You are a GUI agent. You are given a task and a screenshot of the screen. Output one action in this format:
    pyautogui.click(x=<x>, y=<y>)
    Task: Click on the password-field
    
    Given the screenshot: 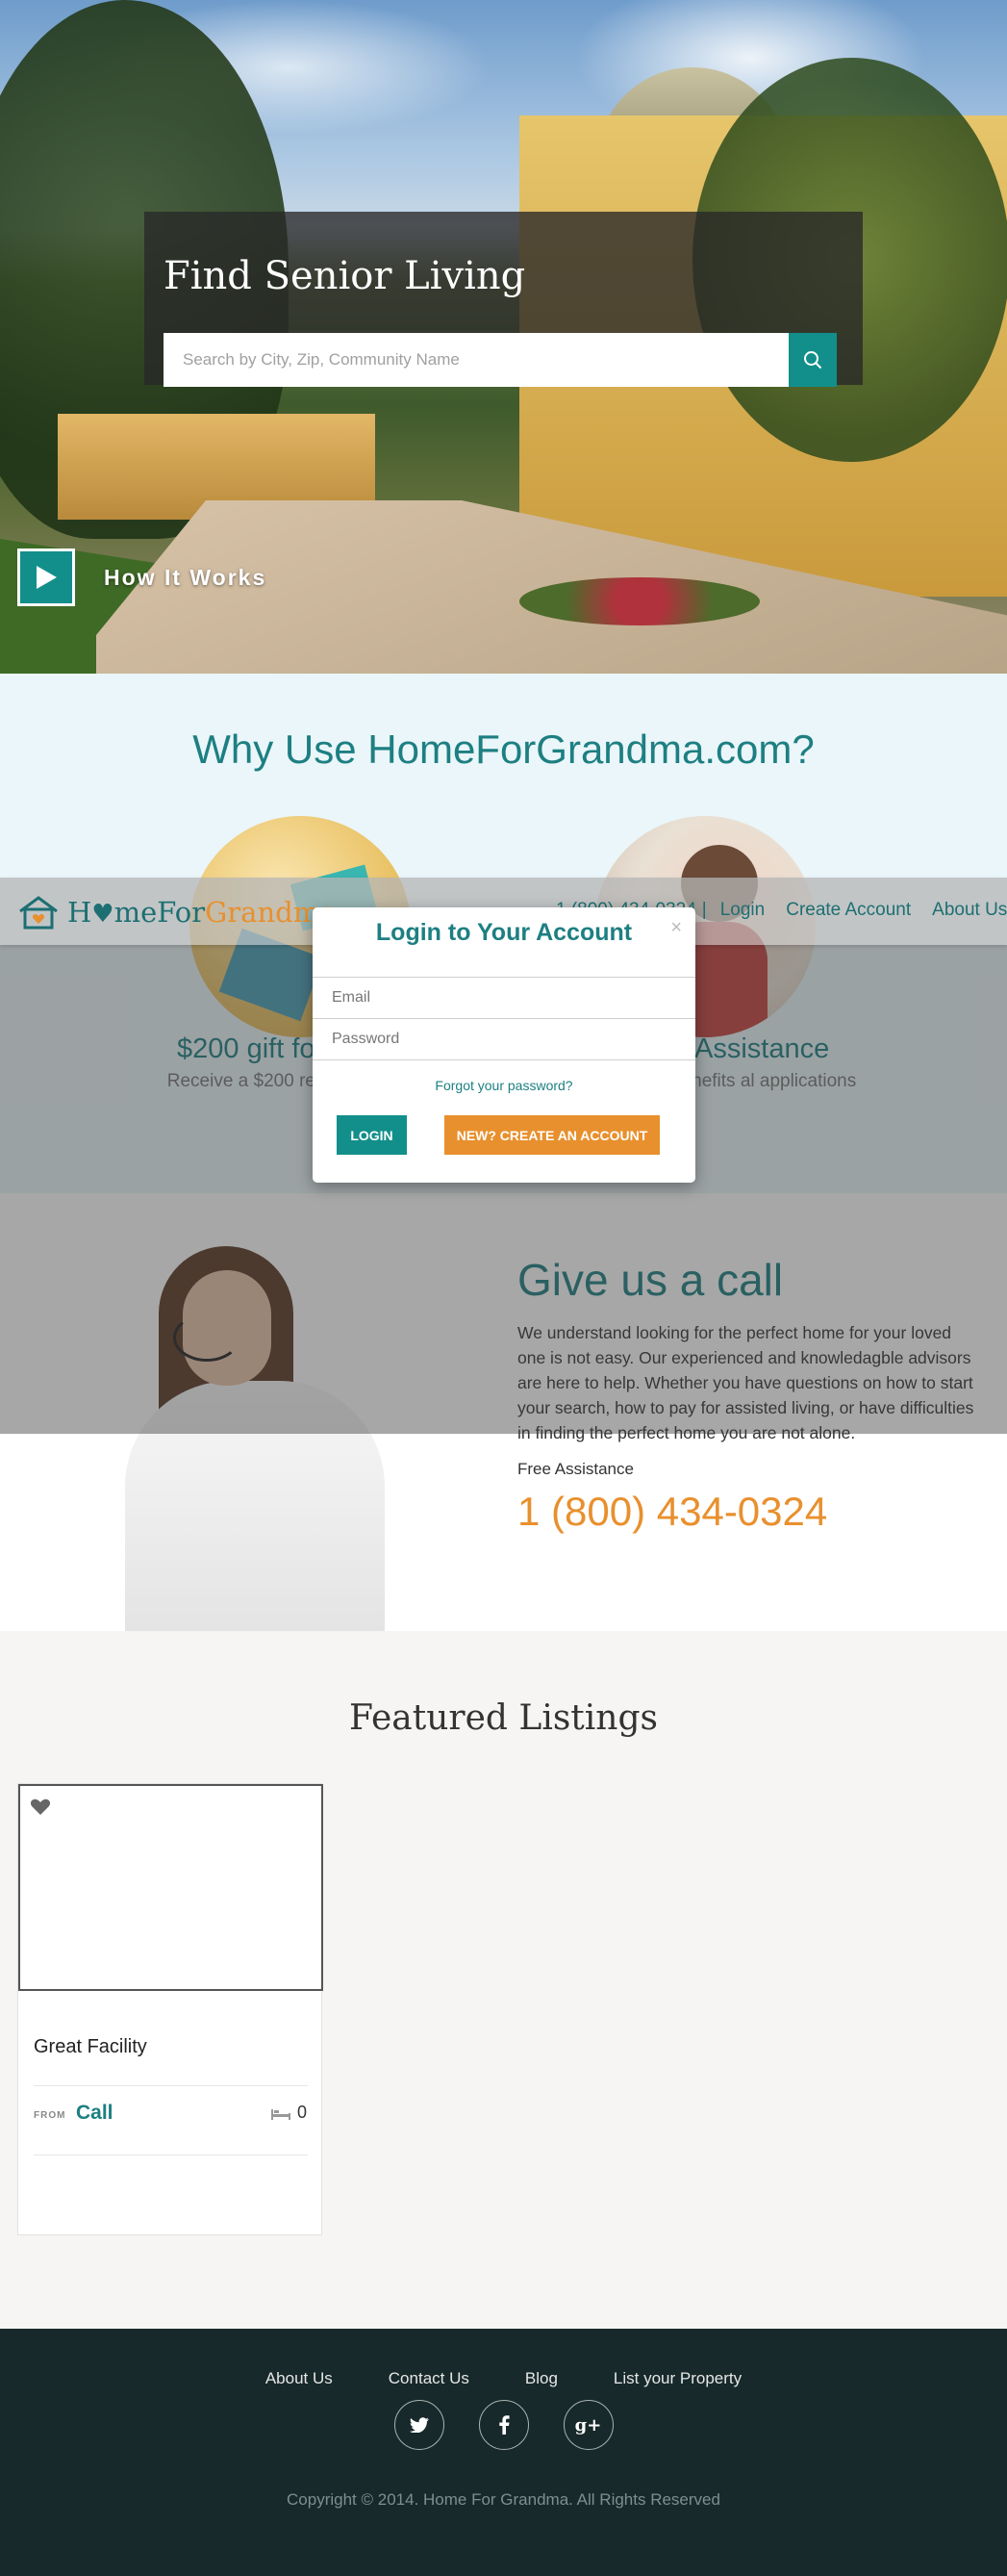 What is the action you would take?
    pyautogui.click(x=504, y=1039)
    